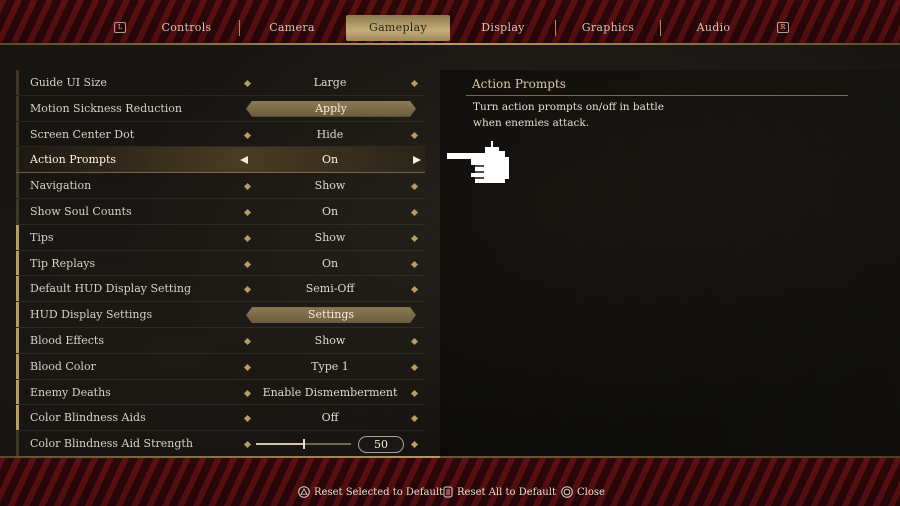  What do you see at coordinates (398, 28) in the screenshot?
I see `tab-gameplay: Gameplay` at bounding box center [398, 28].